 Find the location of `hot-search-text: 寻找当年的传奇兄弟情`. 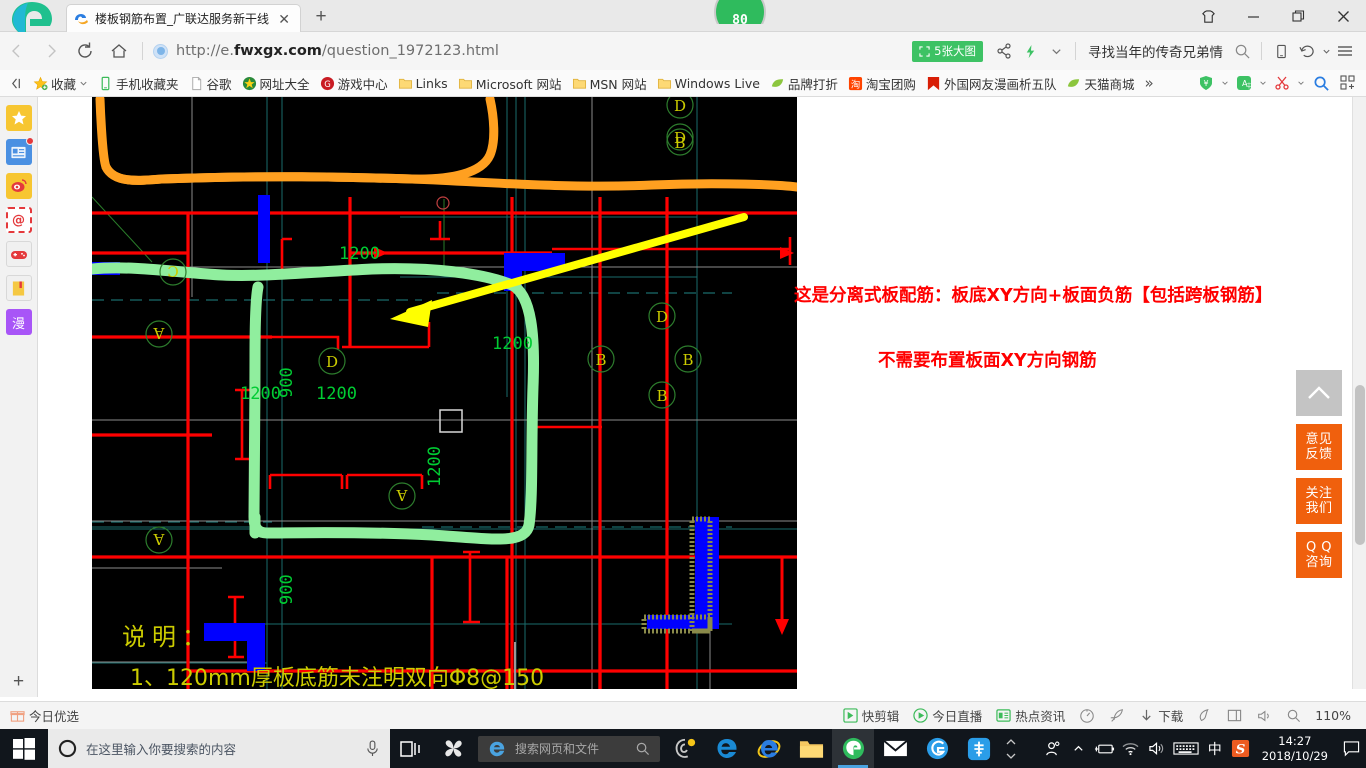

hot-search-text: 寻找当年的传奇兄弟情 is located at coordinates (1155, 51).